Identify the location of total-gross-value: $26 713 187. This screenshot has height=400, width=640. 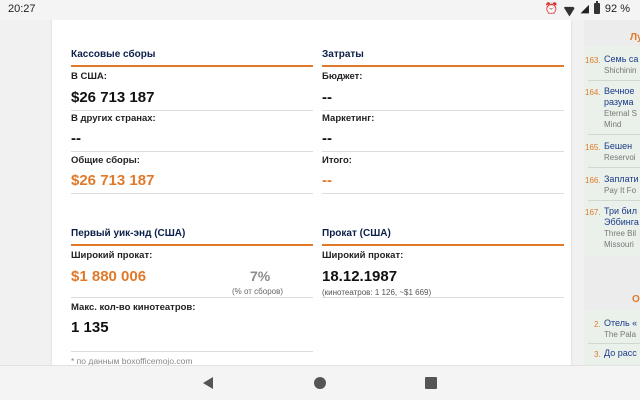
(113, 180).